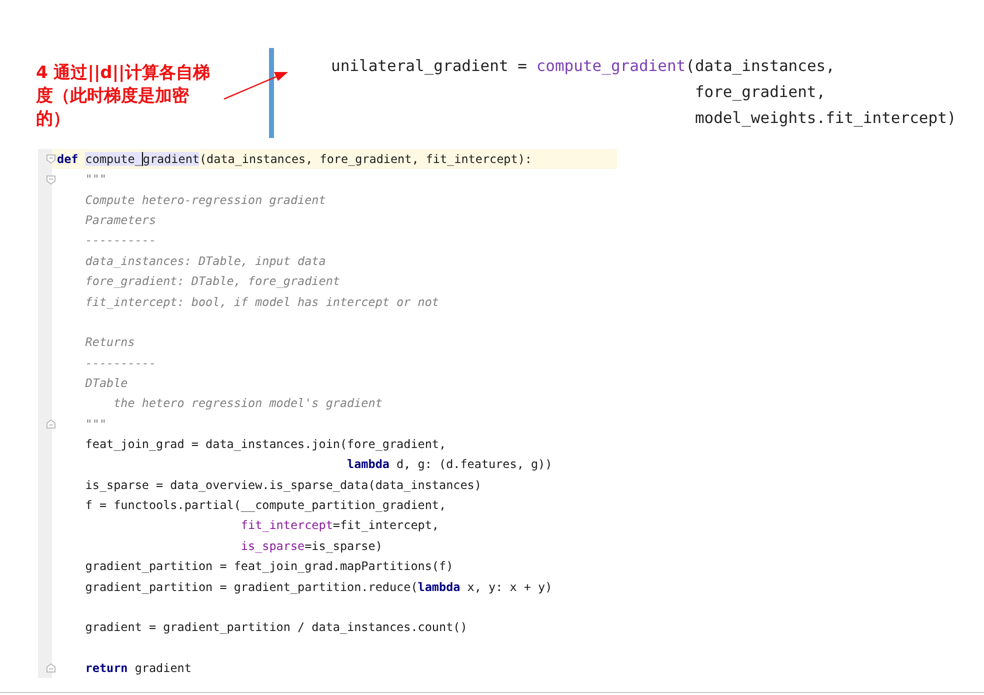 This screenshot has height=695, width=984. I want to click on annotation-text: 4 通过||d||计算各自梯度（此时梯度是加密的）, so click(123, 96).